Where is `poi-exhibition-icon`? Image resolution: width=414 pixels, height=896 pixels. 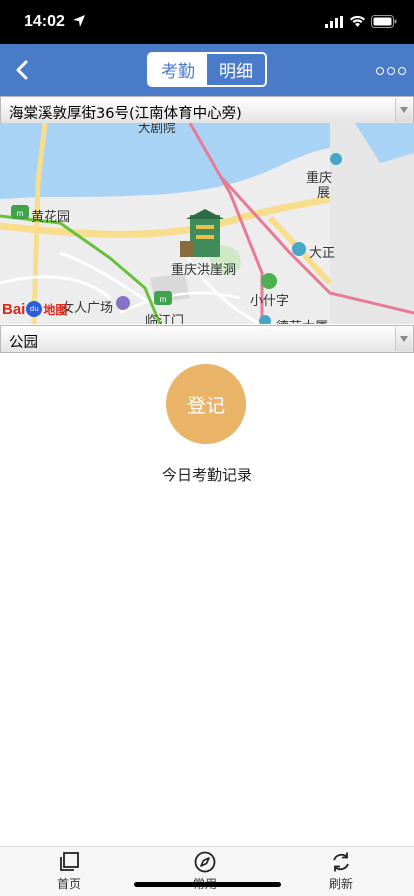 poi-exhibition-icon is located at coordinates (336, 159).